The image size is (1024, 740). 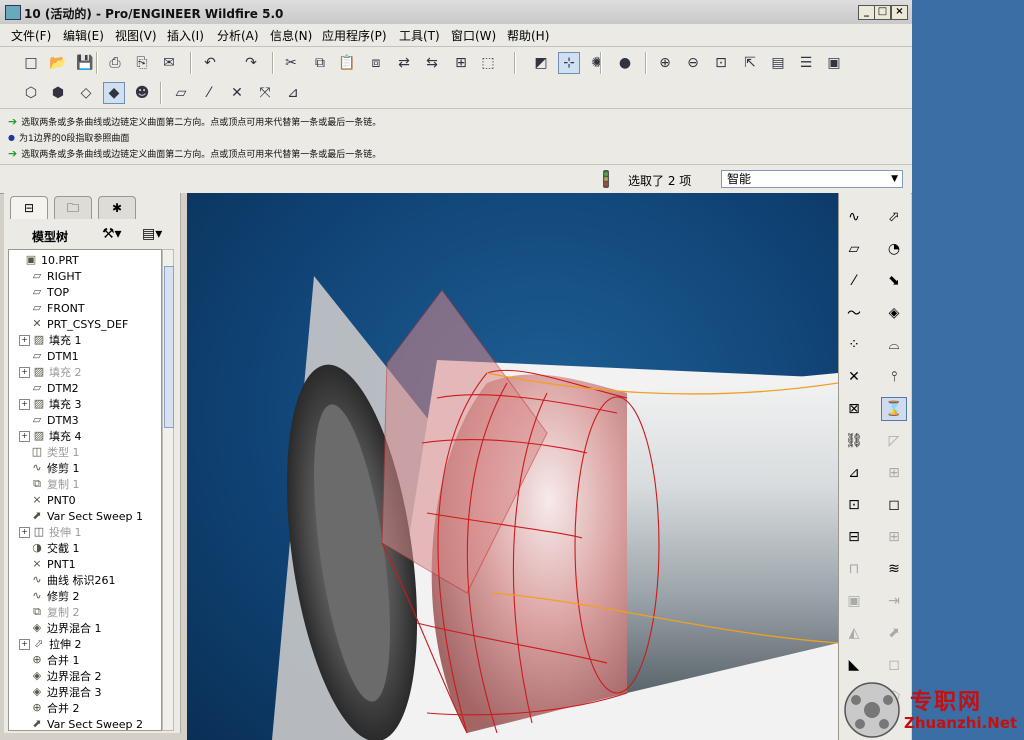 I want to click on layers-icon: ☰, so click(x=806, y=63).